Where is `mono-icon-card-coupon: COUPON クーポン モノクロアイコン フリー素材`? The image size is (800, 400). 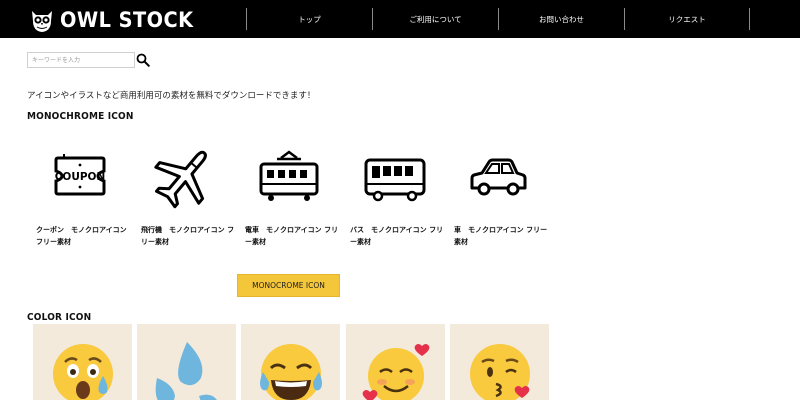
mono-icon-card-coupon: COUPON クーポン モノクロアイコン フリー素材 is located at coordinates (80, 192).